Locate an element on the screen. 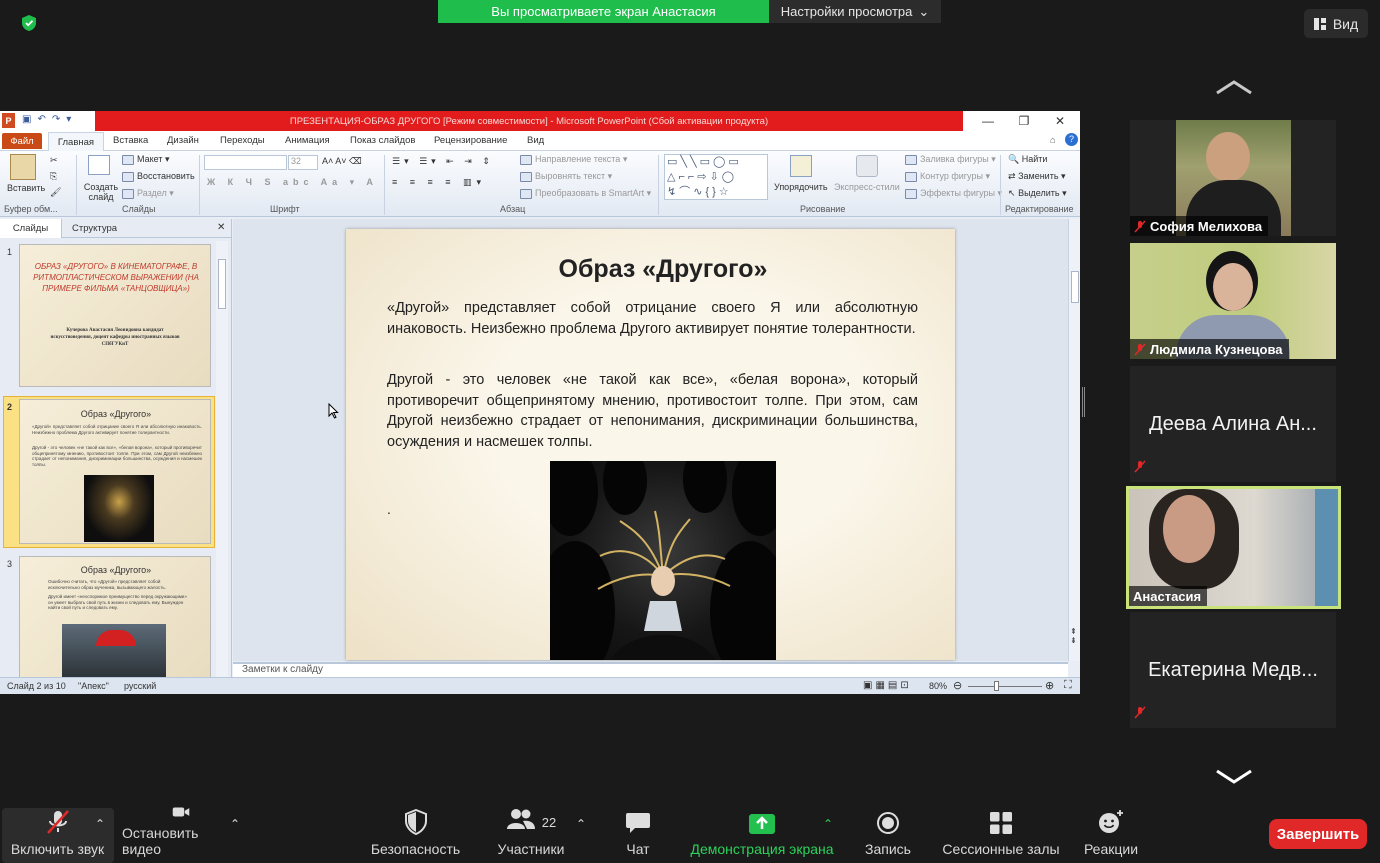 This screenshot has height=863, width=1380. video-options-caret: ⌃ is located at coordinates (235, 824).